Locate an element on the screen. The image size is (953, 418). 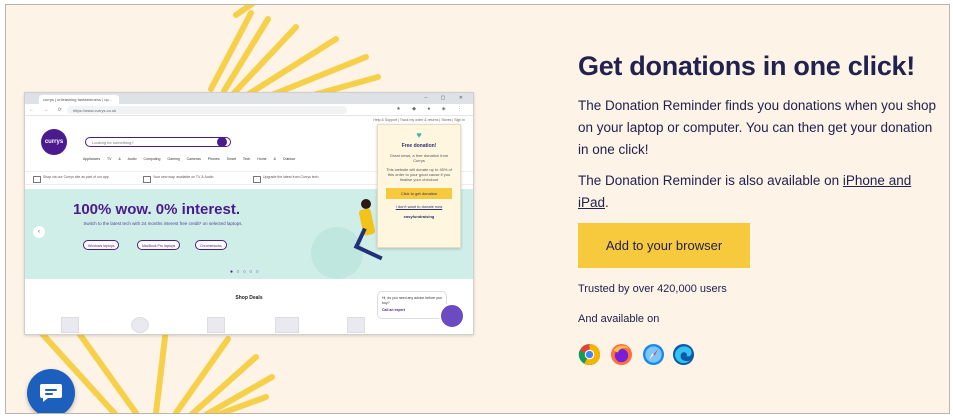
hero-person-head is located at coordinates (366, 204).